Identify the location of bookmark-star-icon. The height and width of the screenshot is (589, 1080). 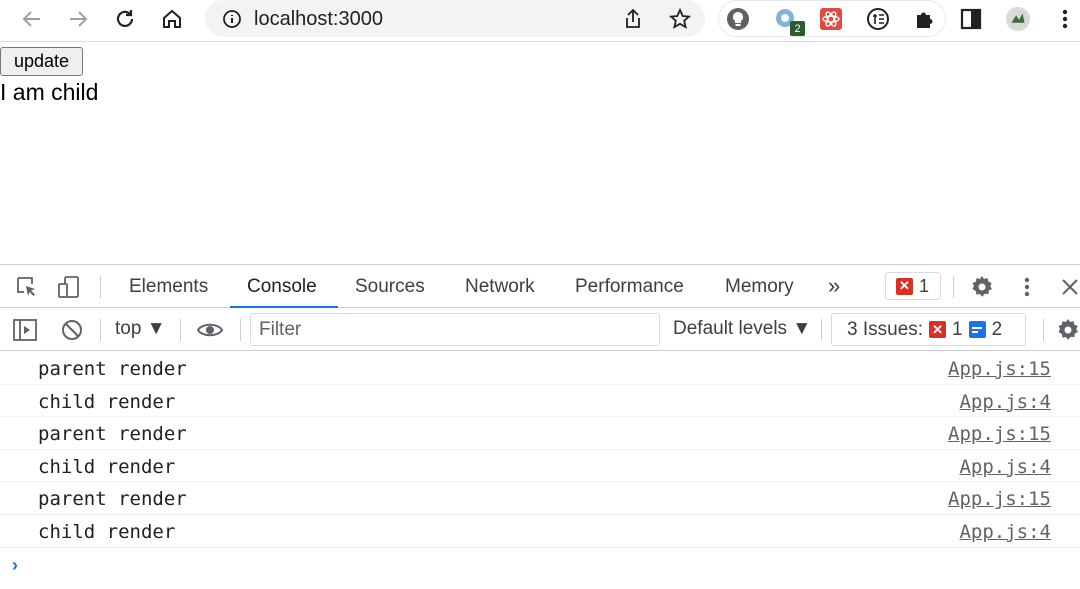
(680, 19).